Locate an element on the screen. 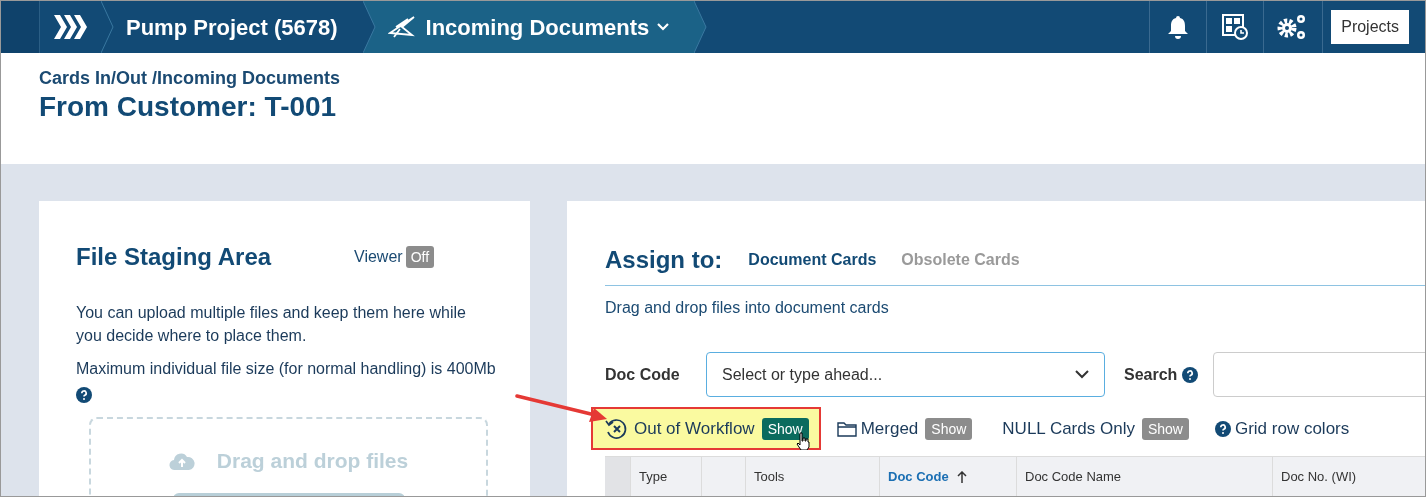 The height and width of the screenshot is (497, 1426). projects-button: Projects is located at coordinates (1370, 27).